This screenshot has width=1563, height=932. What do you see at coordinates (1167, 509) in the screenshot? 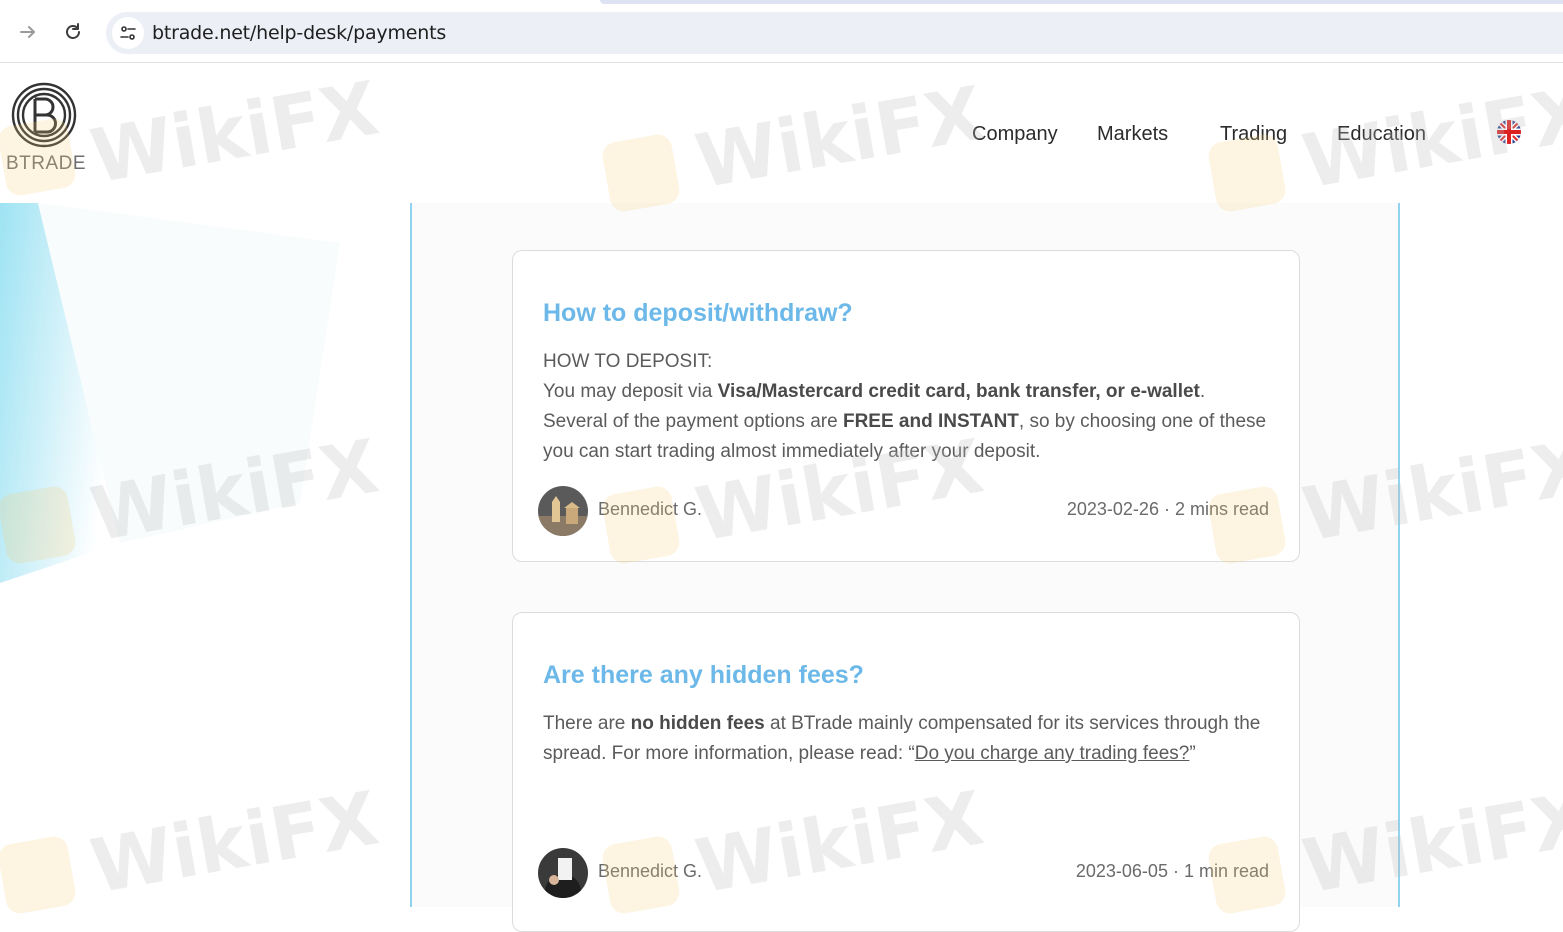
I see `article-meta: 2023-02-26 · 2 mins read` at bounding box center [1167, 509].